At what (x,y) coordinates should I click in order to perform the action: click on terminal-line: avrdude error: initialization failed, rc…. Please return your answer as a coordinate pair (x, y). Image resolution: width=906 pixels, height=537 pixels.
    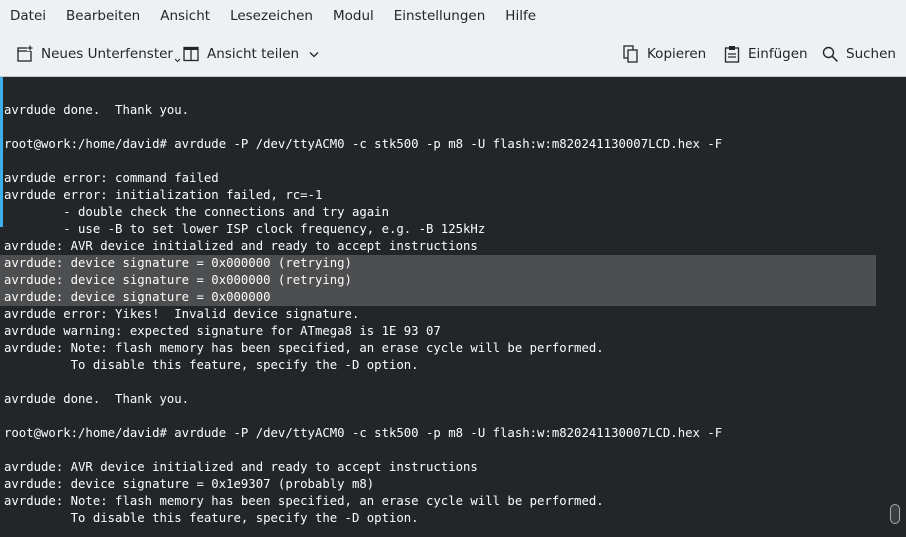
    Looking at the image, I should click on (163, 195).